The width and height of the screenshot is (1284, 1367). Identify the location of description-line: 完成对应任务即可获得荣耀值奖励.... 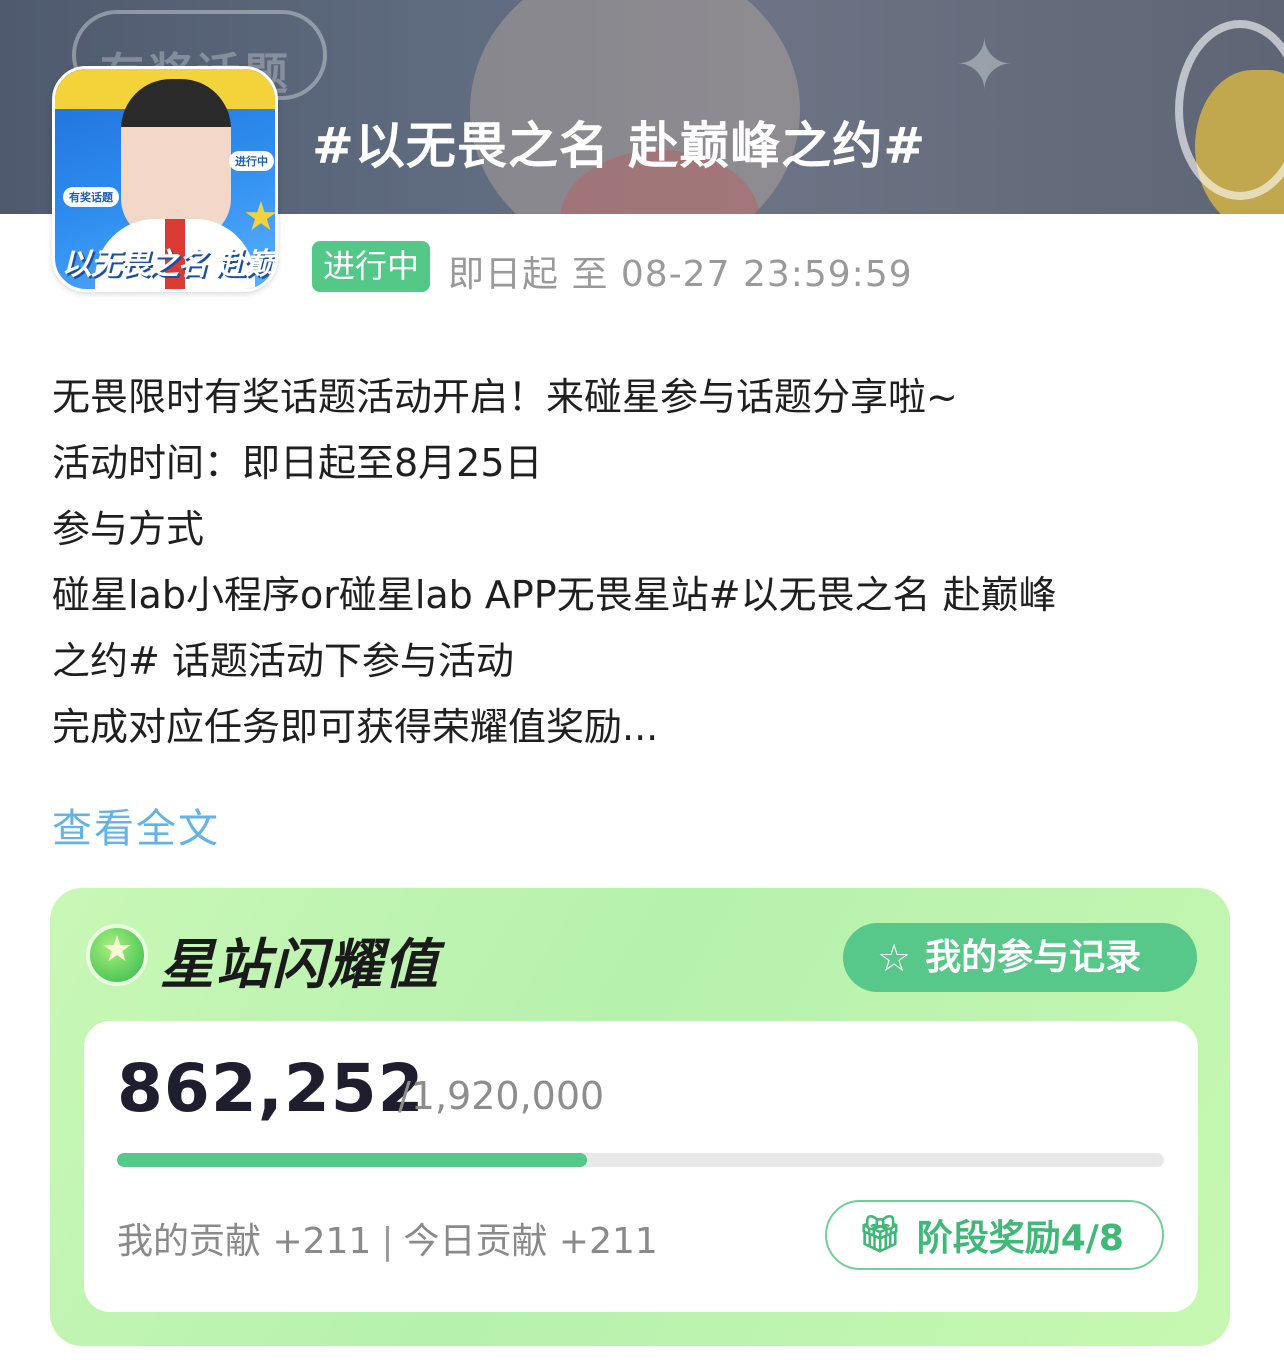
(355, 727).